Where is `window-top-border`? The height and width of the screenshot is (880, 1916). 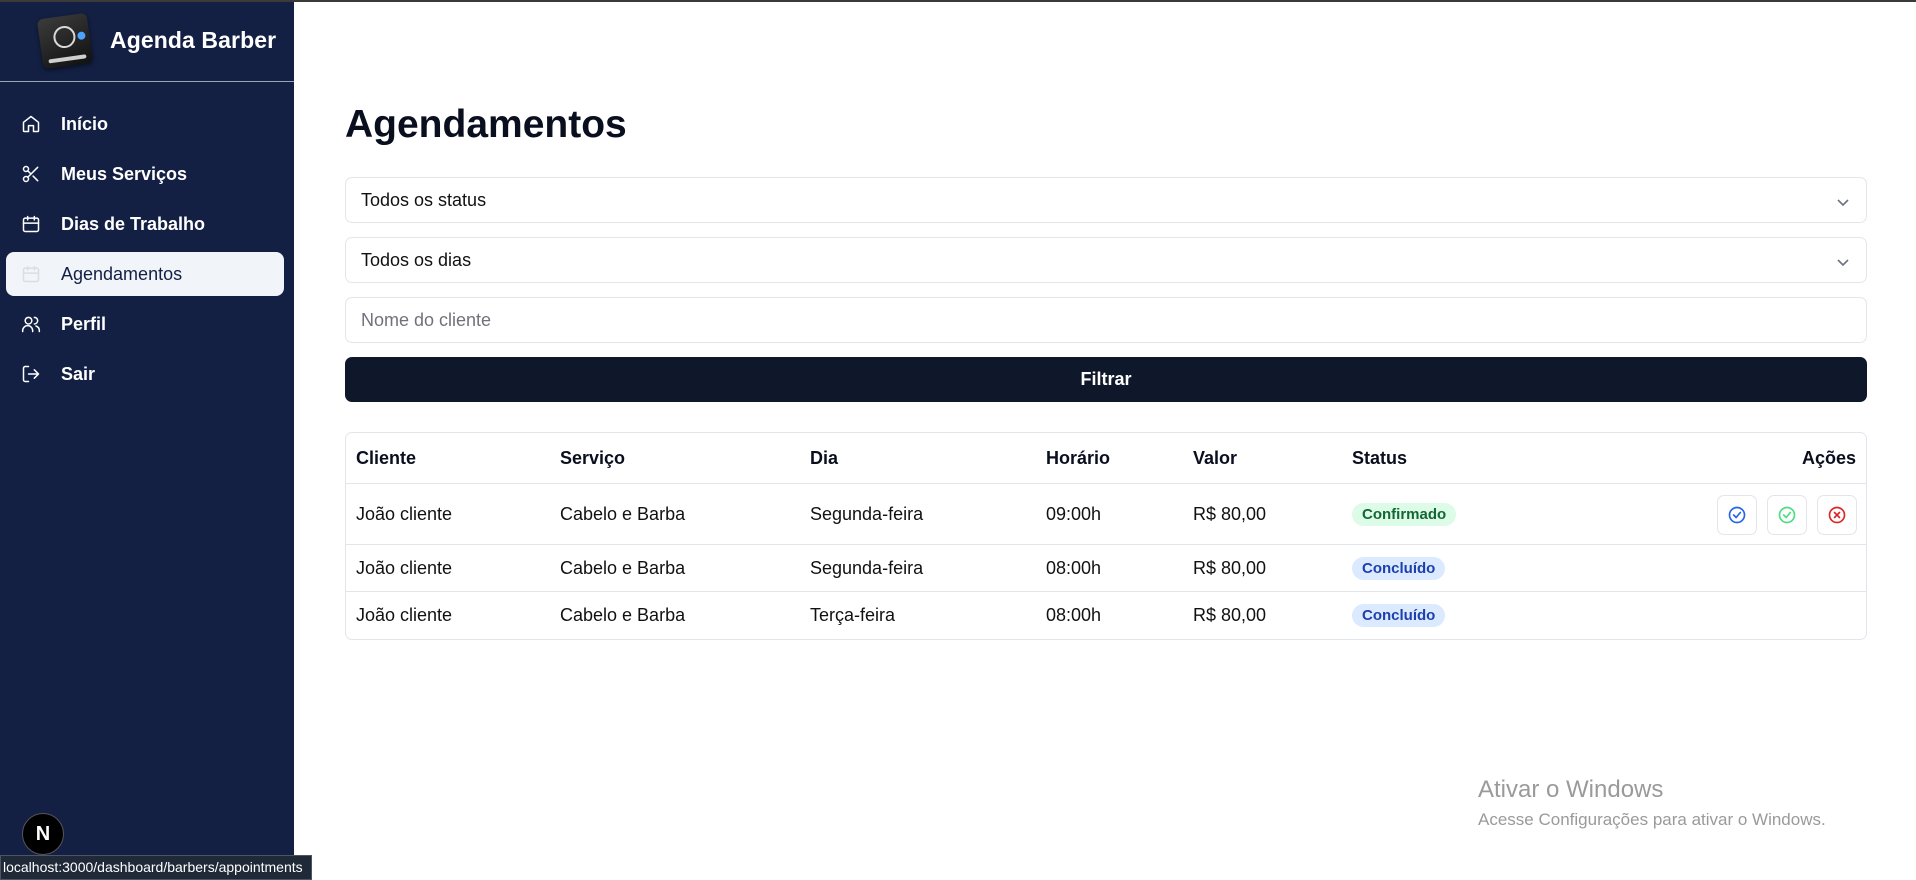 window-top-border is located at coordinates (958, 1).